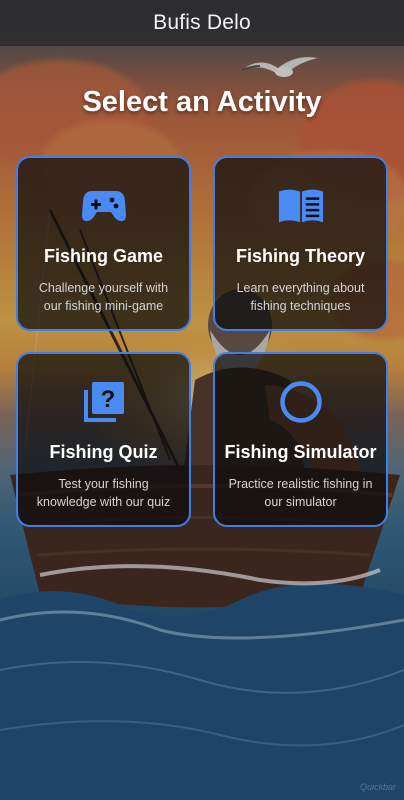  I want to click on app-bar: Bufis Delo, so click(202, 23).